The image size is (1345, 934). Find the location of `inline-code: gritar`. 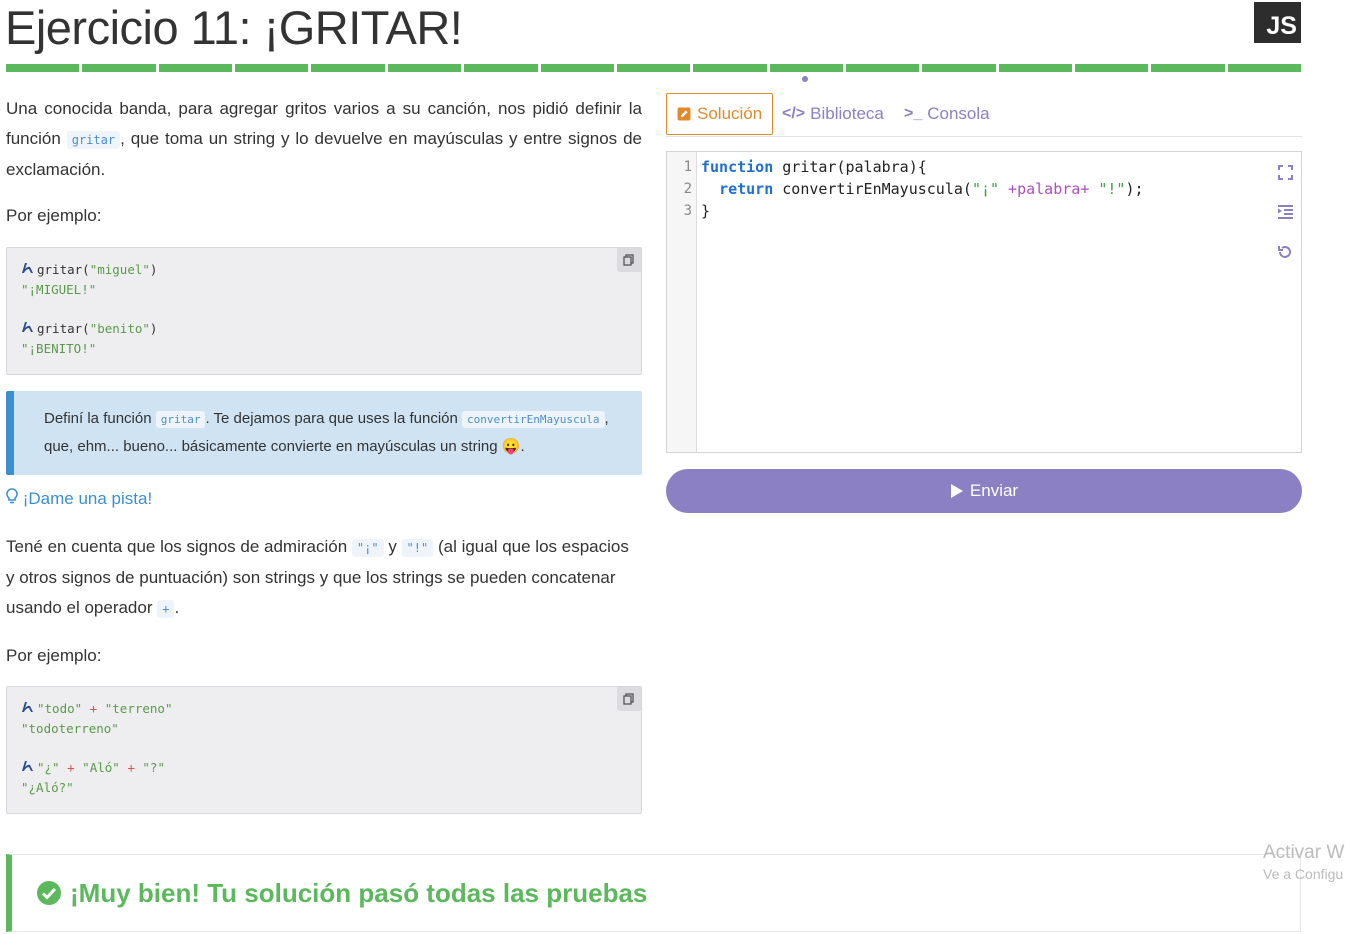

inline-code: gritar is located at coordinates (93, 140).